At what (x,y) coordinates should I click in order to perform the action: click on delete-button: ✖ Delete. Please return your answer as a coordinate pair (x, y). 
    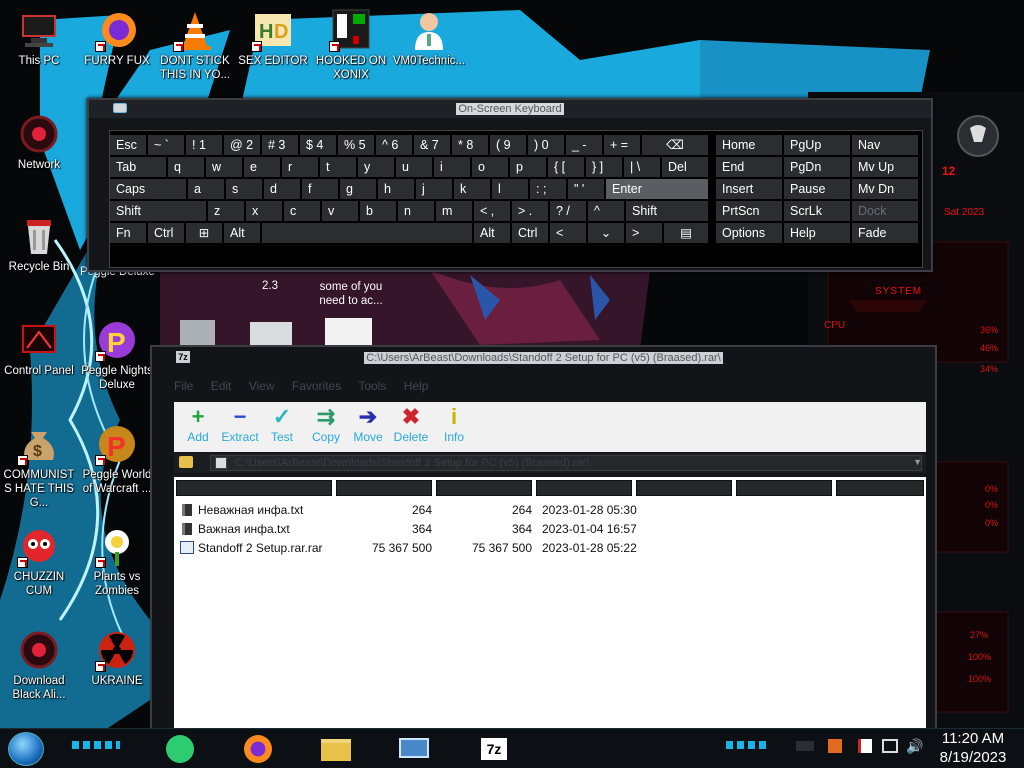
    Looking at the image, I should click on (411, 424).